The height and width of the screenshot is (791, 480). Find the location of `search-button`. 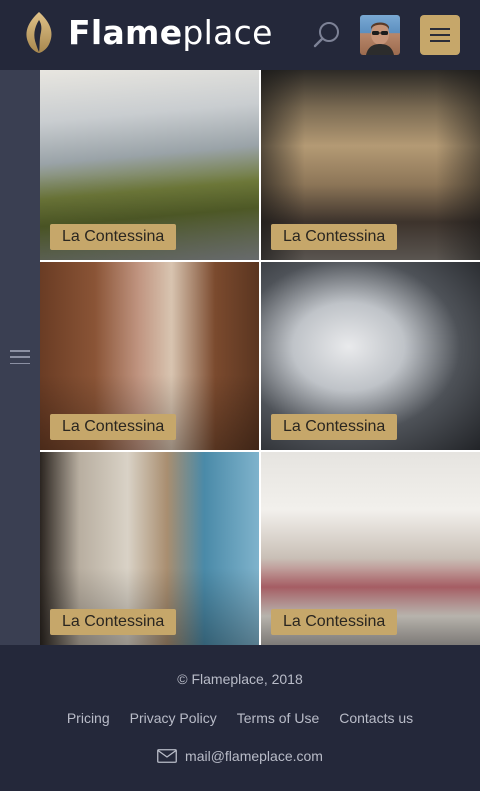

search-button is located at coordinates (327, 35).